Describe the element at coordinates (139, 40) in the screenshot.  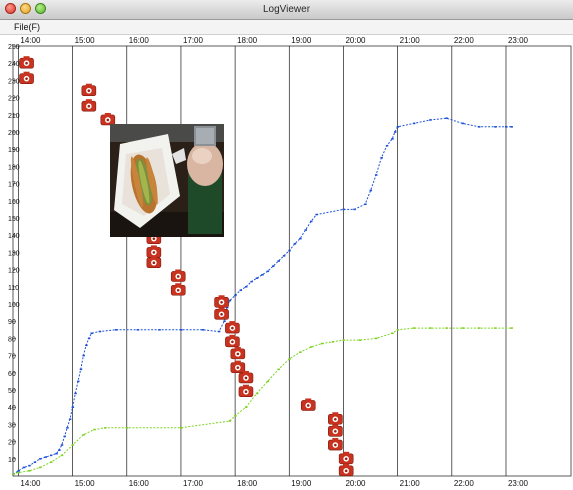
I see `x-tick-label-top: 16:00` at that location.